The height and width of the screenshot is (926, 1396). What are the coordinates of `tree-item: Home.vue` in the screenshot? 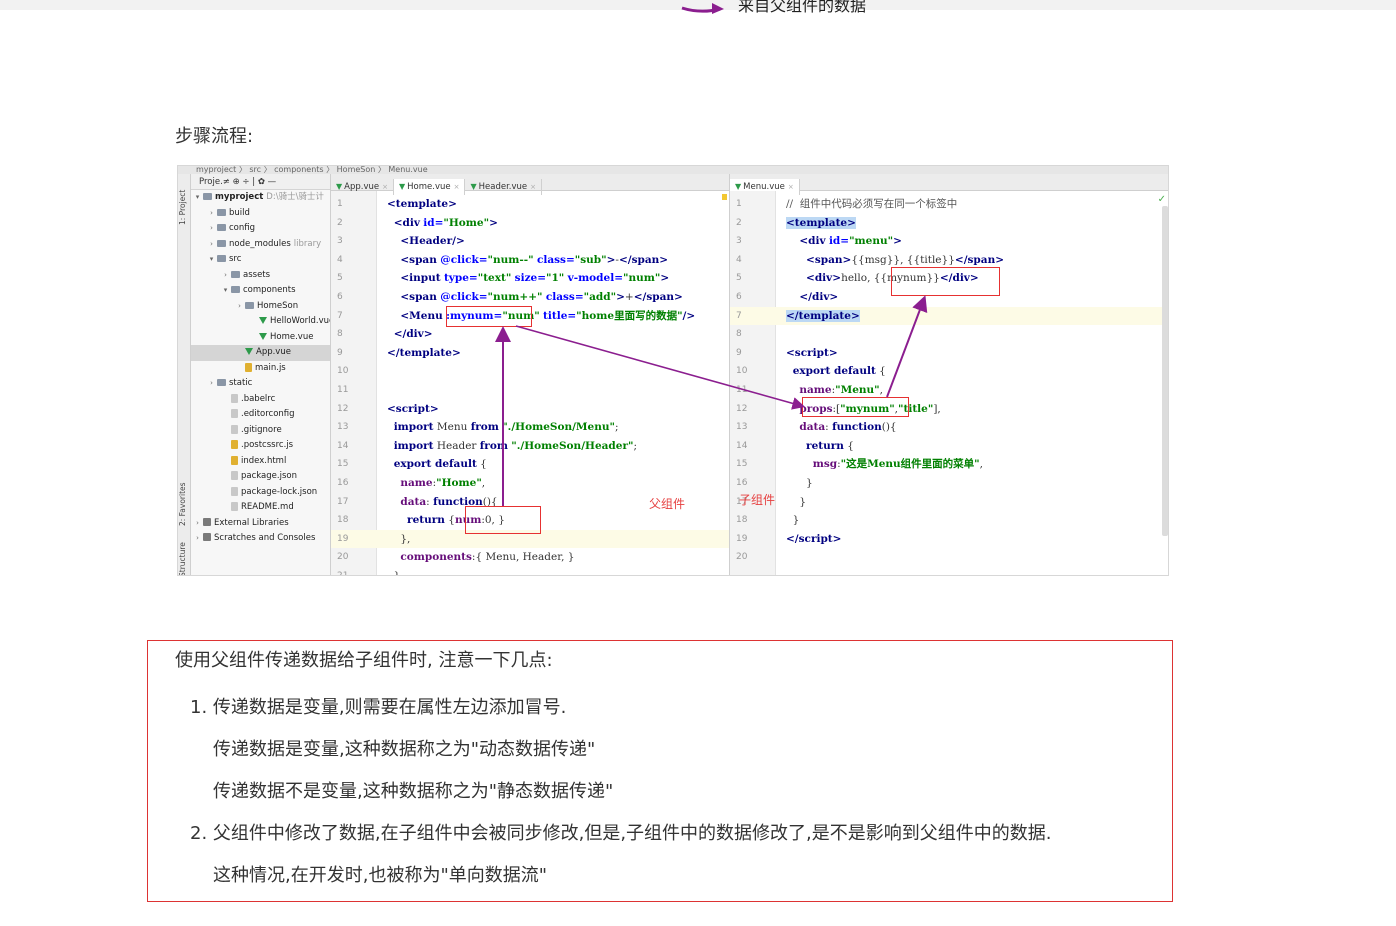 It's located at (260, 338).